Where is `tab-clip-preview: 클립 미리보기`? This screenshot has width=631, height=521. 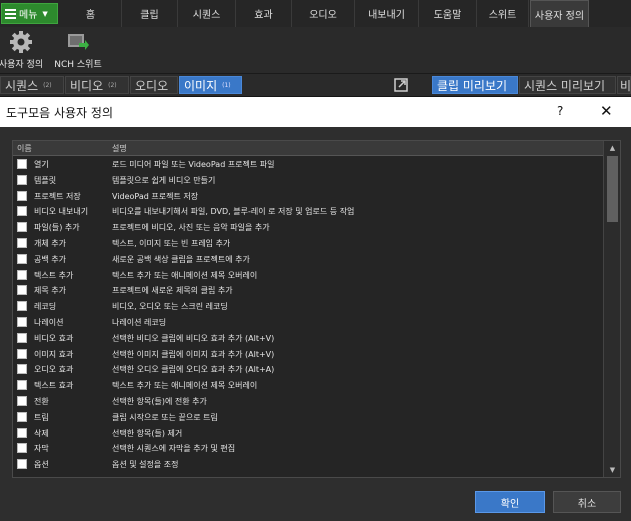 tab-clip-preview: 클립 미리보기 is located at coordinates (475, 85).